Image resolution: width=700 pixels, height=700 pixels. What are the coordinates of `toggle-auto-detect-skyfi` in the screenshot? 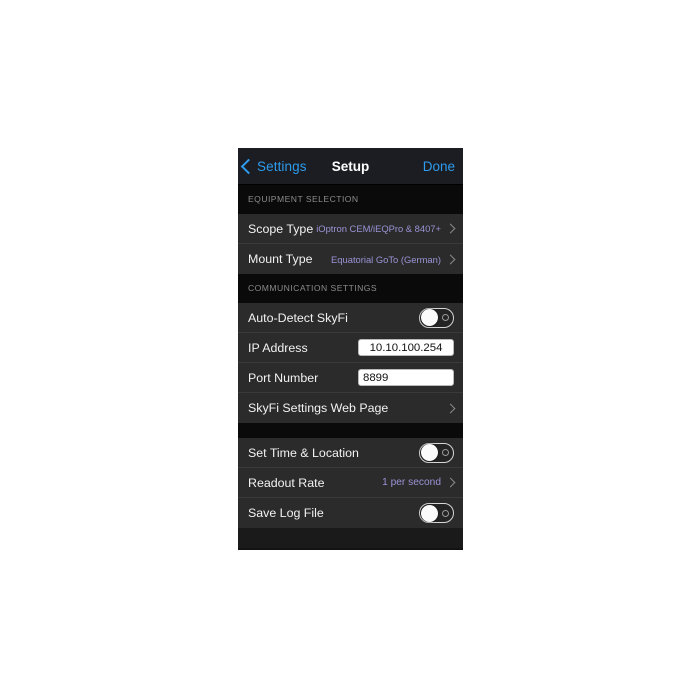 It's located at (436, 317).